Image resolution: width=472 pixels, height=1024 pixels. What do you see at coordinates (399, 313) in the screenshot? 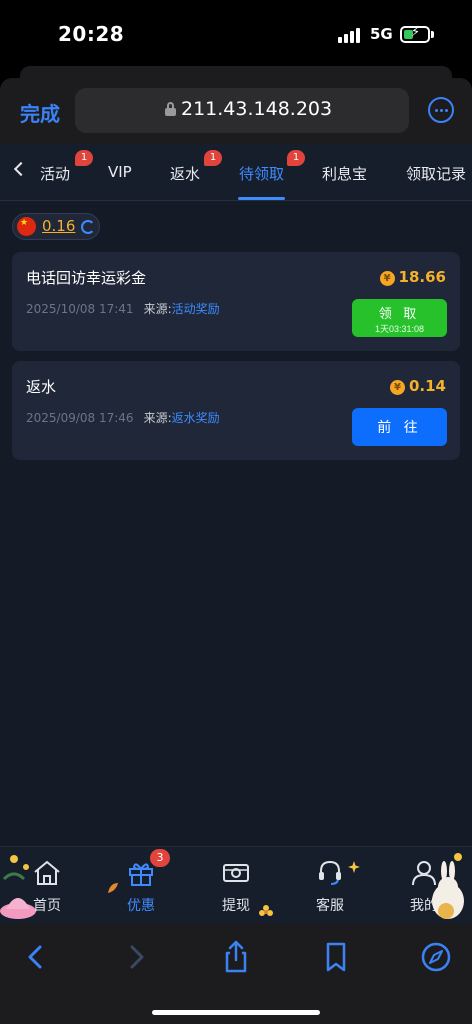
I see `claim-button-label: 领 取` at bounding box center [399, 313].